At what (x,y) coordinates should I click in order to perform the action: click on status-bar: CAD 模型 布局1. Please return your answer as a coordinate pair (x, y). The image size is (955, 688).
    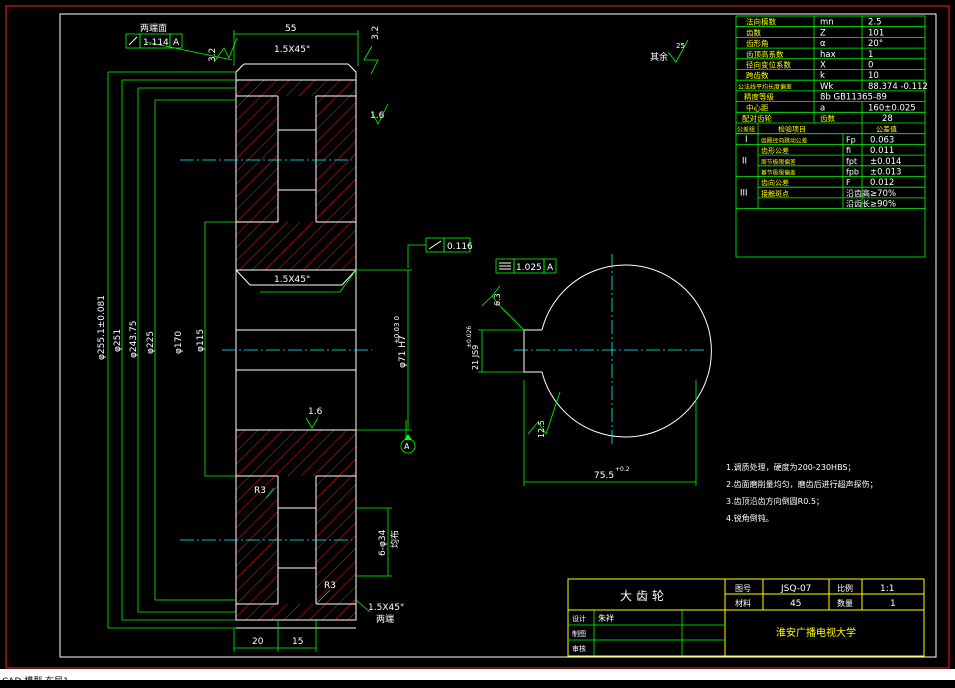
    Looking at the image, I should click on (477, 678).